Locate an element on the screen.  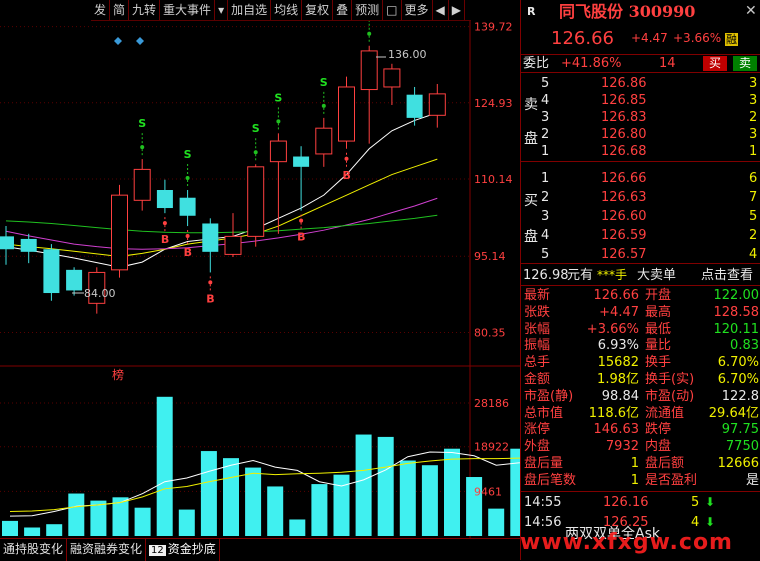
ask-level: 5 126.86 3 is located at coordinates (640, 83).